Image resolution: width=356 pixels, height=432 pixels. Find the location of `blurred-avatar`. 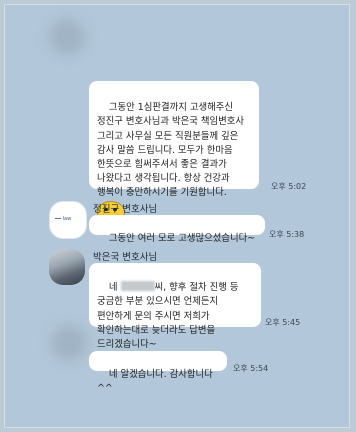

blurred-avatar is located at coordinates (67, 37).